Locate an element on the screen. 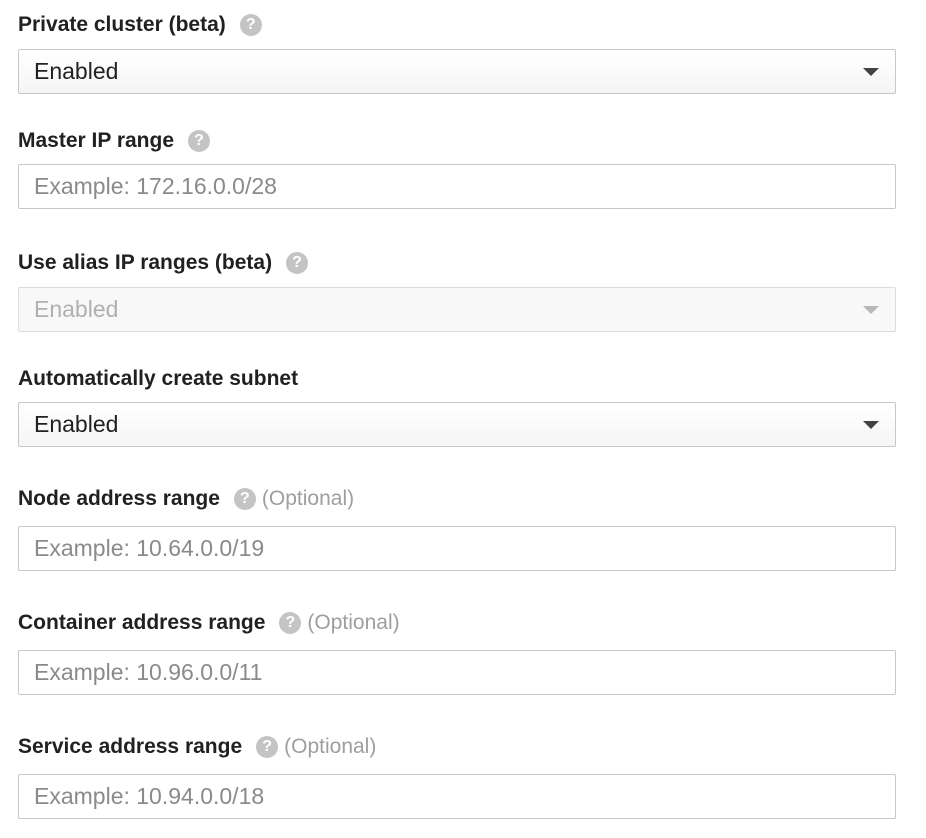 The image size is (926, 838). master-ip-range-input is located at coordinates (454, 186).